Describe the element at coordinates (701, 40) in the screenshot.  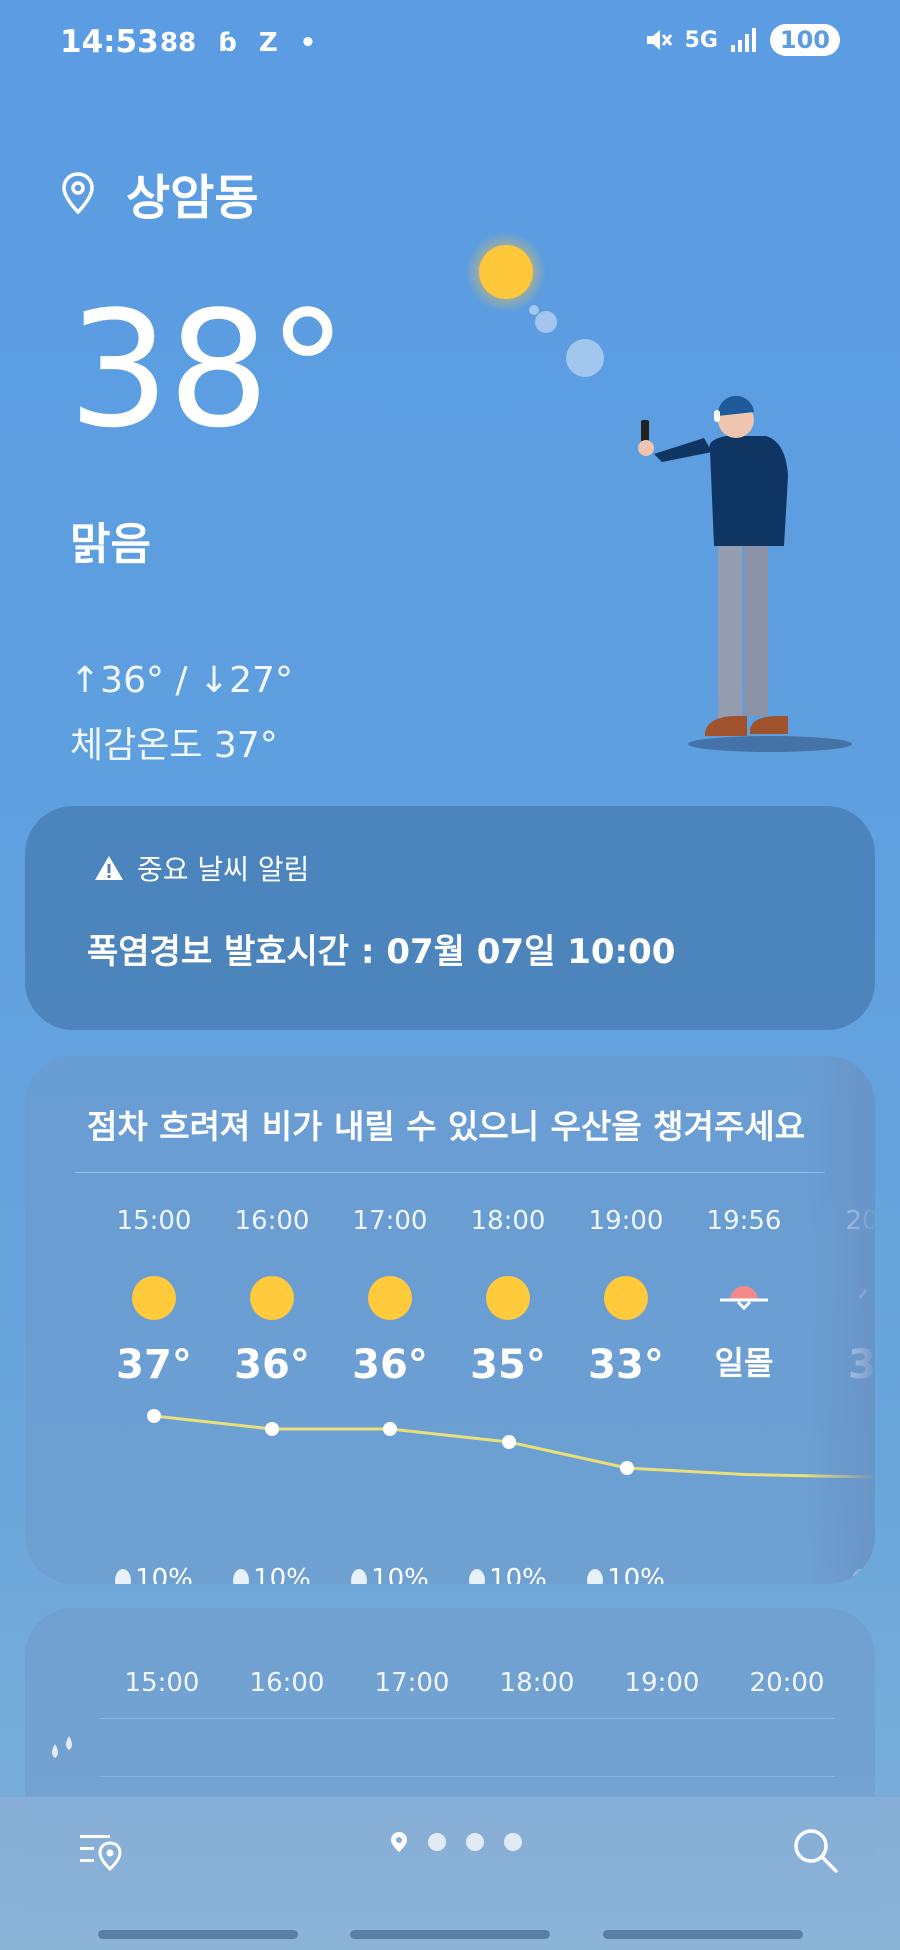
I see `network-5g-icon: 5G` at that location.